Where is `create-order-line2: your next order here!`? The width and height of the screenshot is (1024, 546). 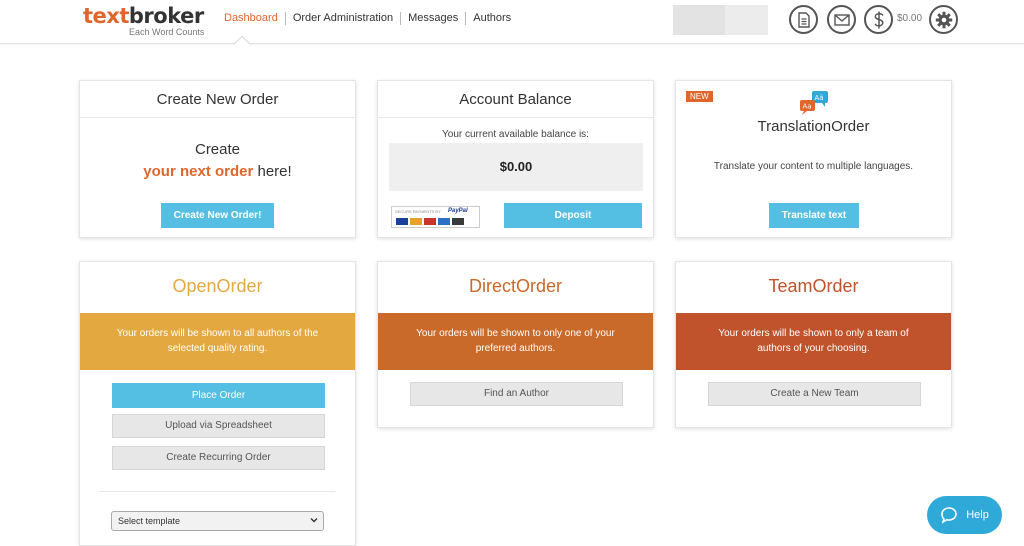
create-order-line2: your next order here! is located at coordinates (217, 171).